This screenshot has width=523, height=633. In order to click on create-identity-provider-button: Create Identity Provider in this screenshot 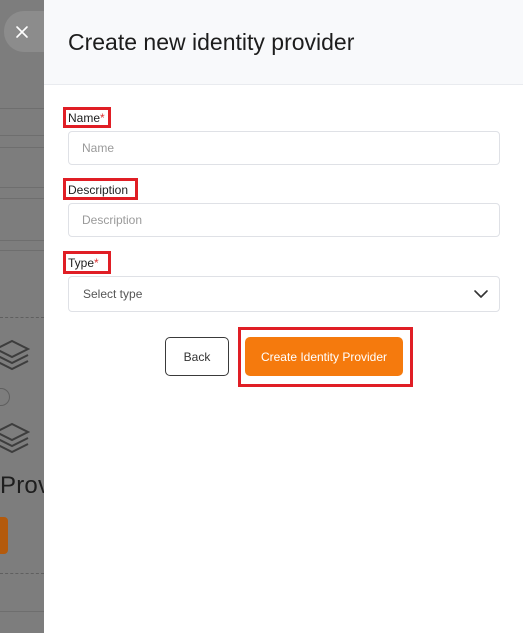, I will do `click(324, 356)`.